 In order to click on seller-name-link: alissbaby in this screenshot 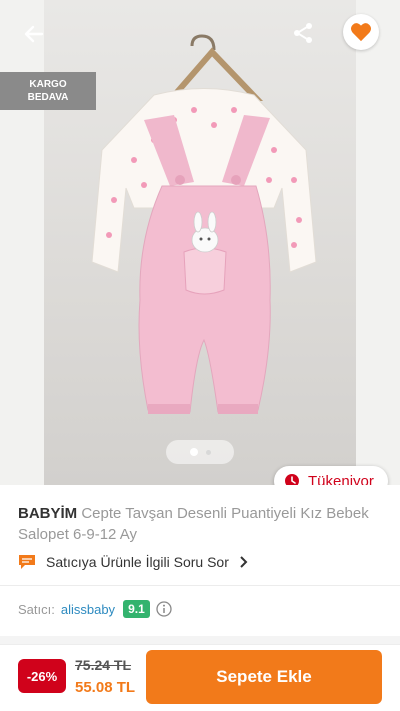, I will do `click(88, 609)`.